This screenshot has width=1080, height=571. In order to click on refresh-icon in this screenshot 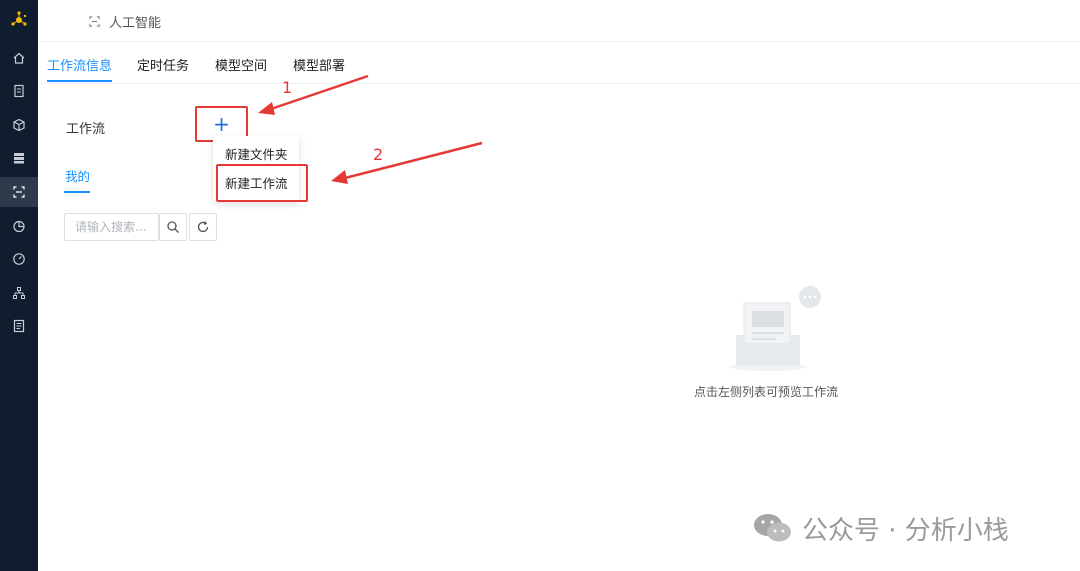, I will do `click(203, 227)`.